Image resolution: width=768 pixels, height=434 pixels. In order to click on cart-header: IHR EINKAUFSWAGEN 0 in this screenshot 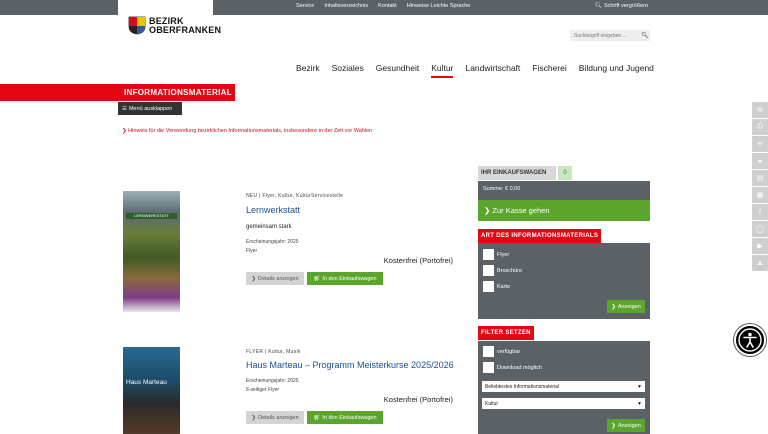, I will do `click(525, 173)`.